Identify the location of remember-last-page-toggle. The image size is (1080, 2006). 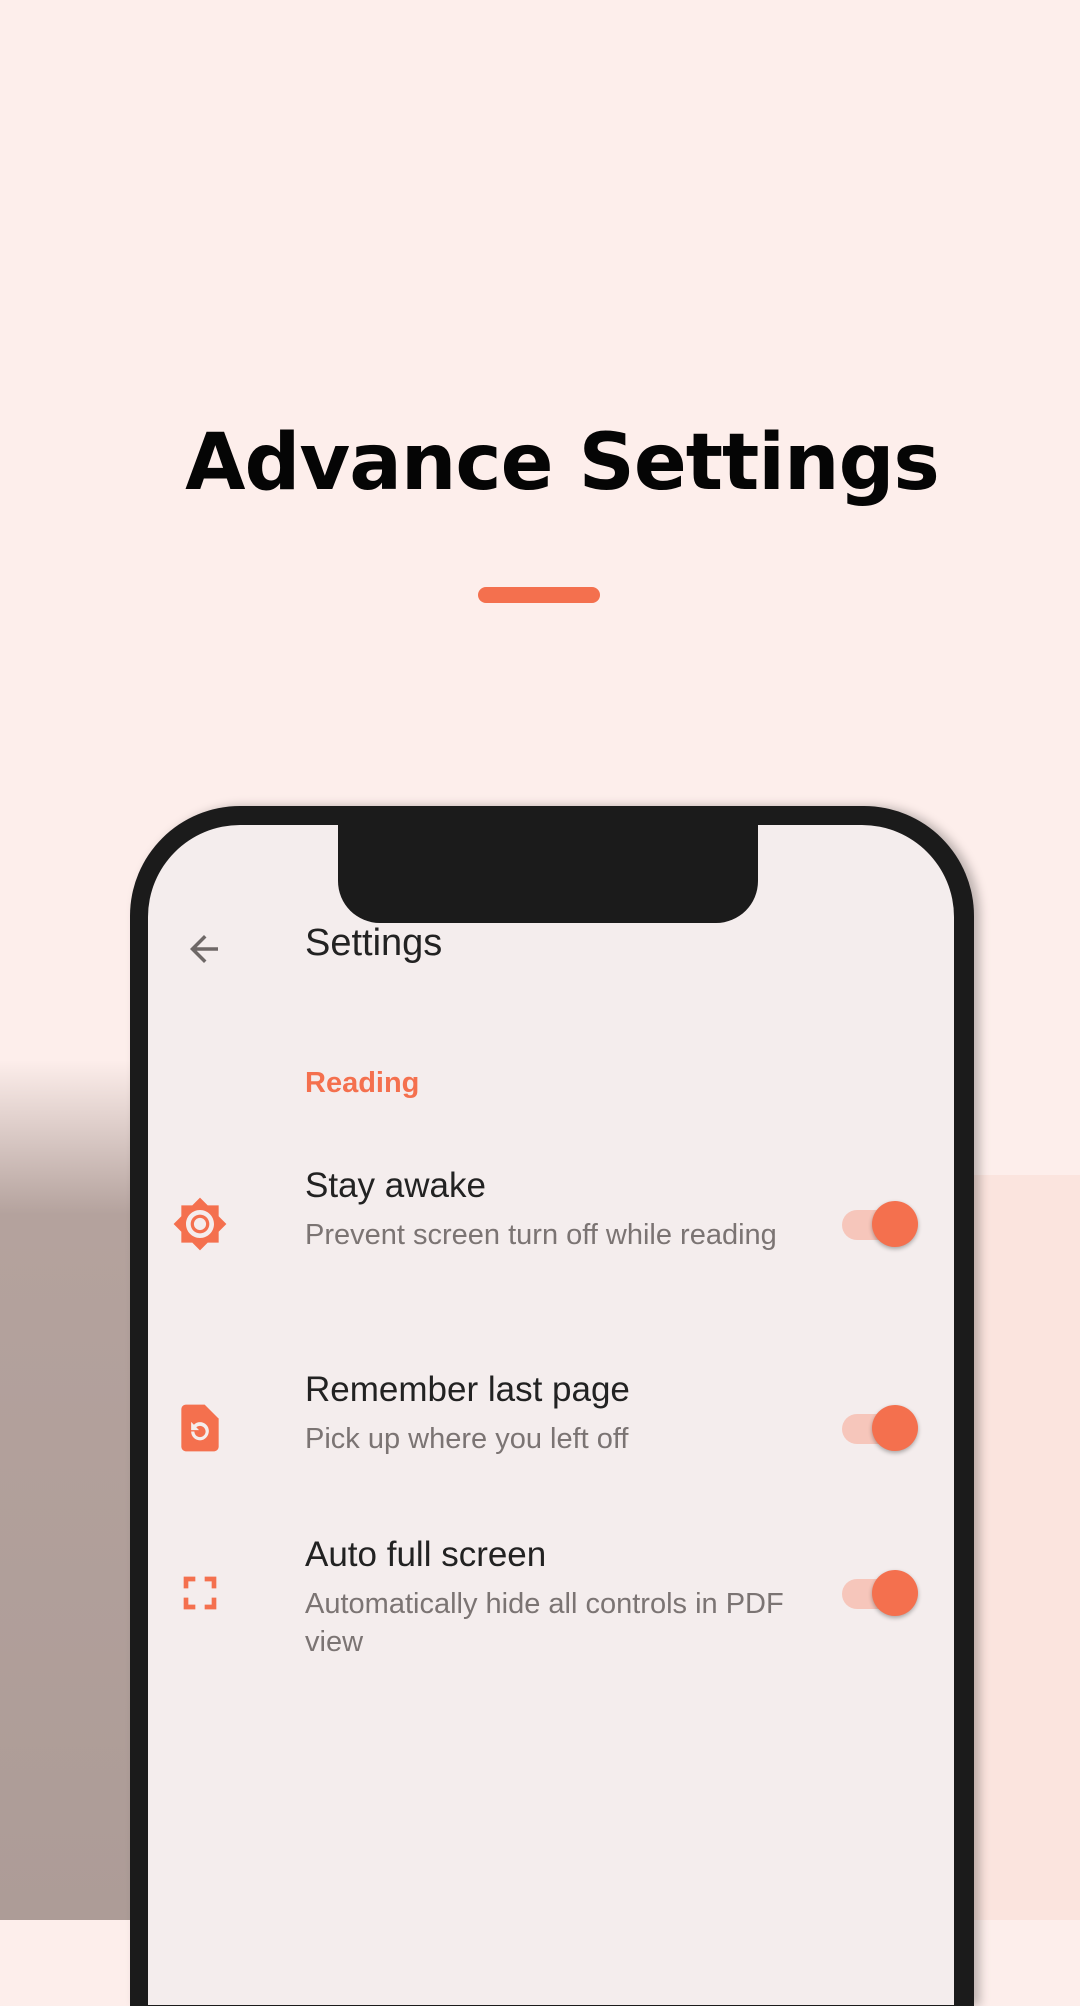
(880, 1428).